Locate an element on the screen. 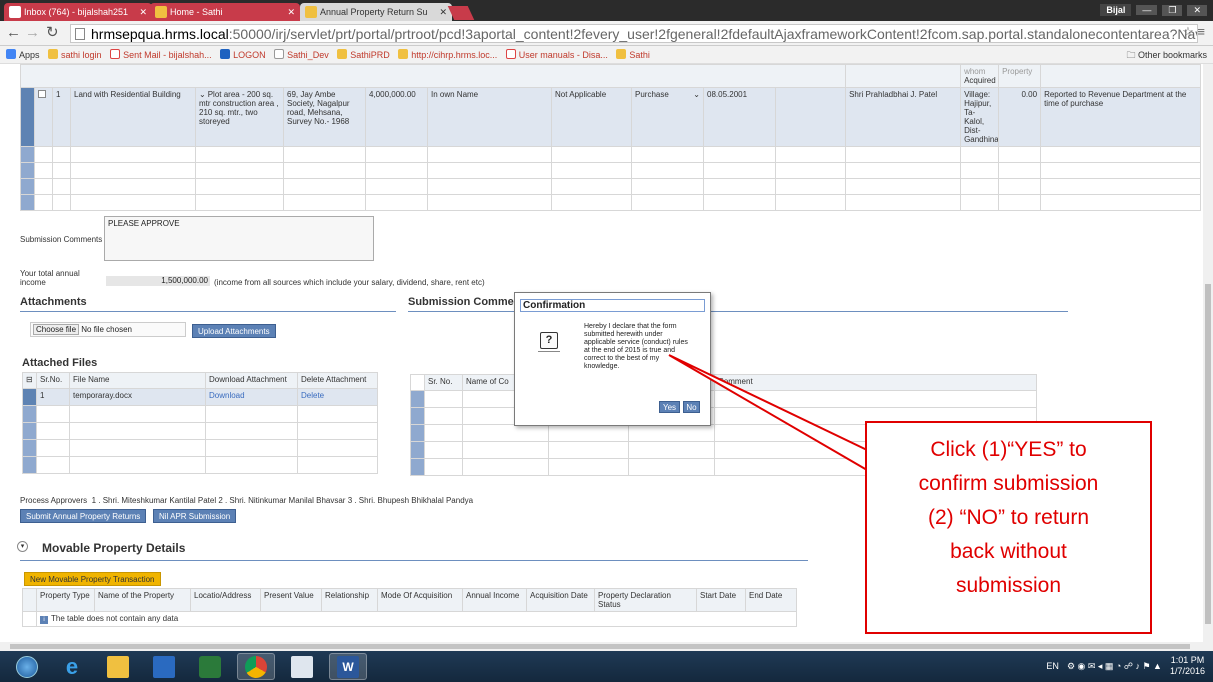 The height and width of the screenshot is (682, 1213). table-header-row: Sr. No. Name of Co Comment is located at coordinates (723, 382).